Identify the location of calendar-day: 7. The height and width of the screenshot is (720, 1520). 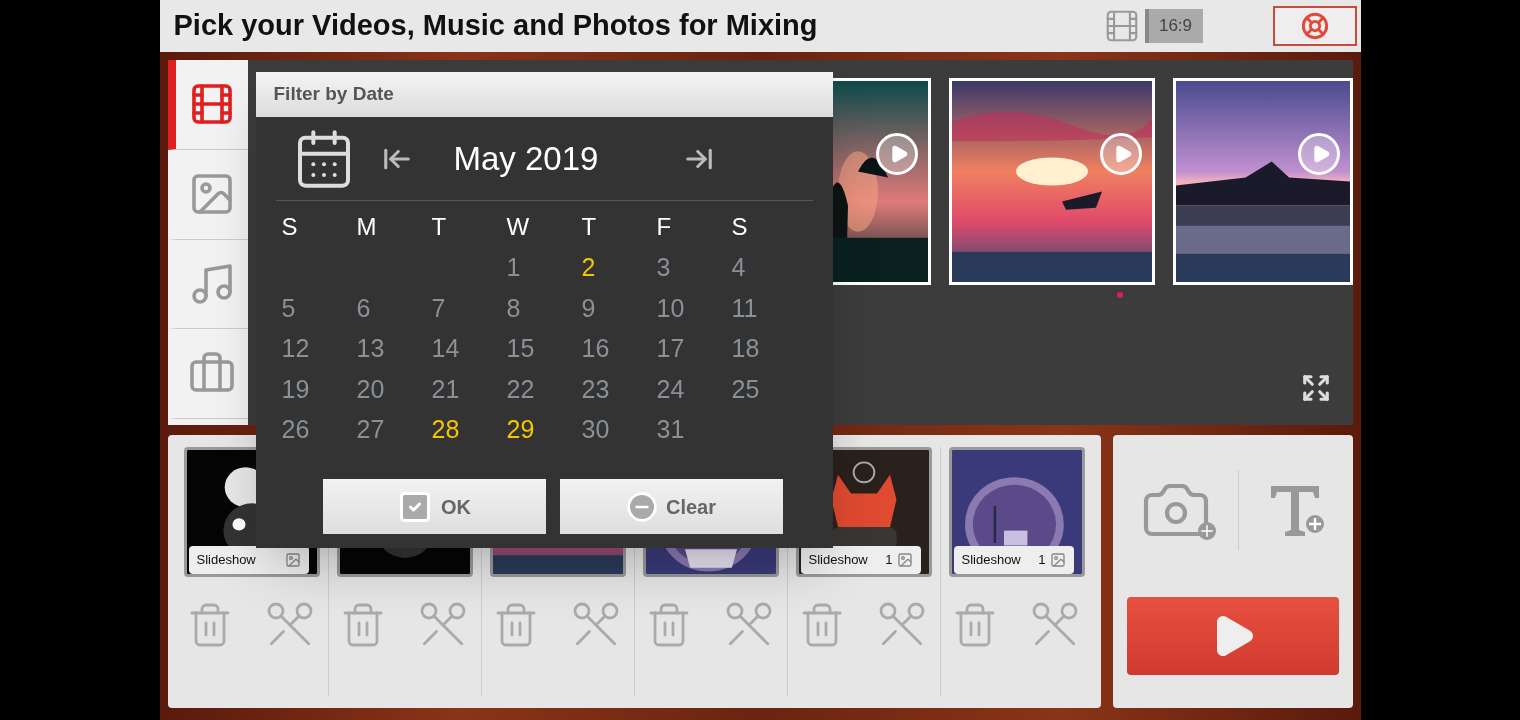
(469, 307).